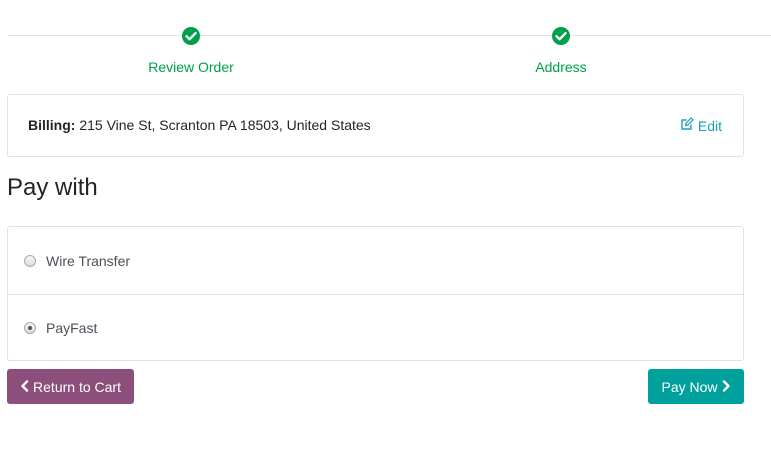 The height and width of the screenshot is (450, 771). What do you see at coordinates (726, 387) in the screenshot?
I see `chevron-right-icon` at bounding box center [726, 387].